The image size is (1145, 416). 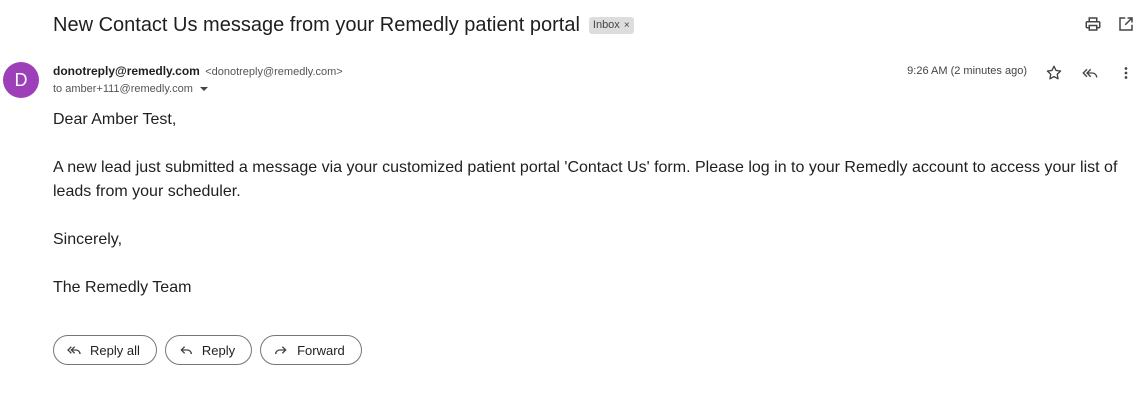 I want to click on print-icon, so click(x=1093, y=24).